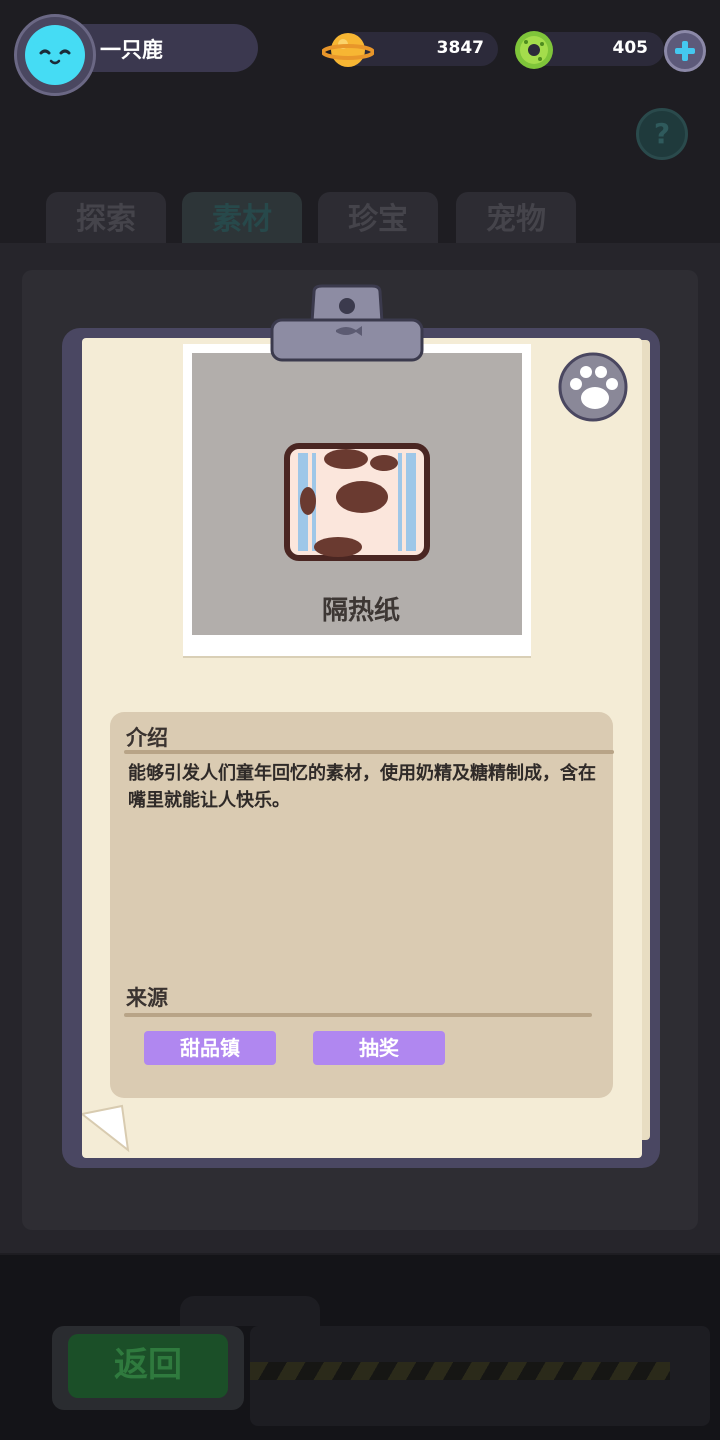 This screenshot has height=1440, width=720. What do you see at coordinates (379, 1048) in the screenshot?
I see `source-chip-lottery: 抽奖` at bounding box center [379, 1048].